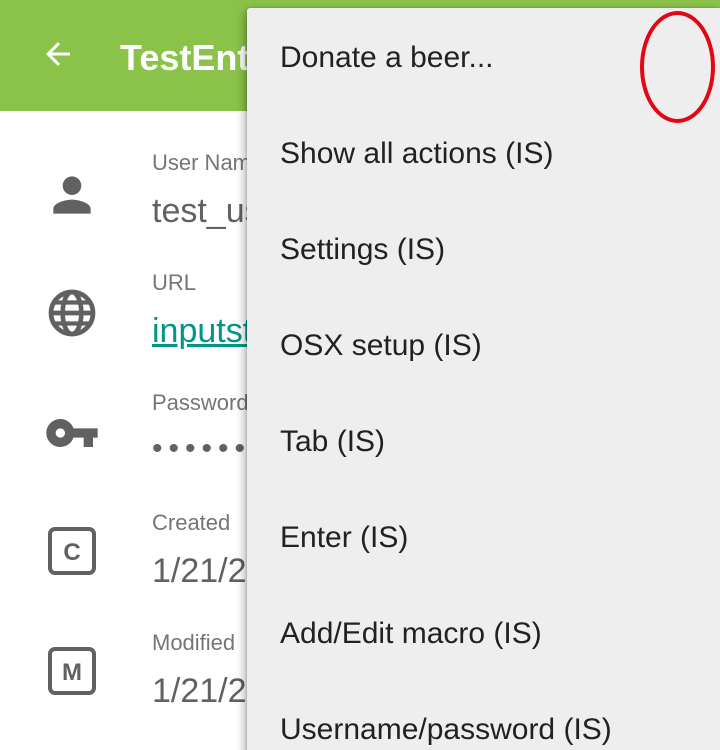 The width and height of the screenshot is (720, 750). What do you see at coordinates (483, 716) in the screenshot?
I see `menu-item-username-password: Username/password (IS)` at bounding box center [483, 716].